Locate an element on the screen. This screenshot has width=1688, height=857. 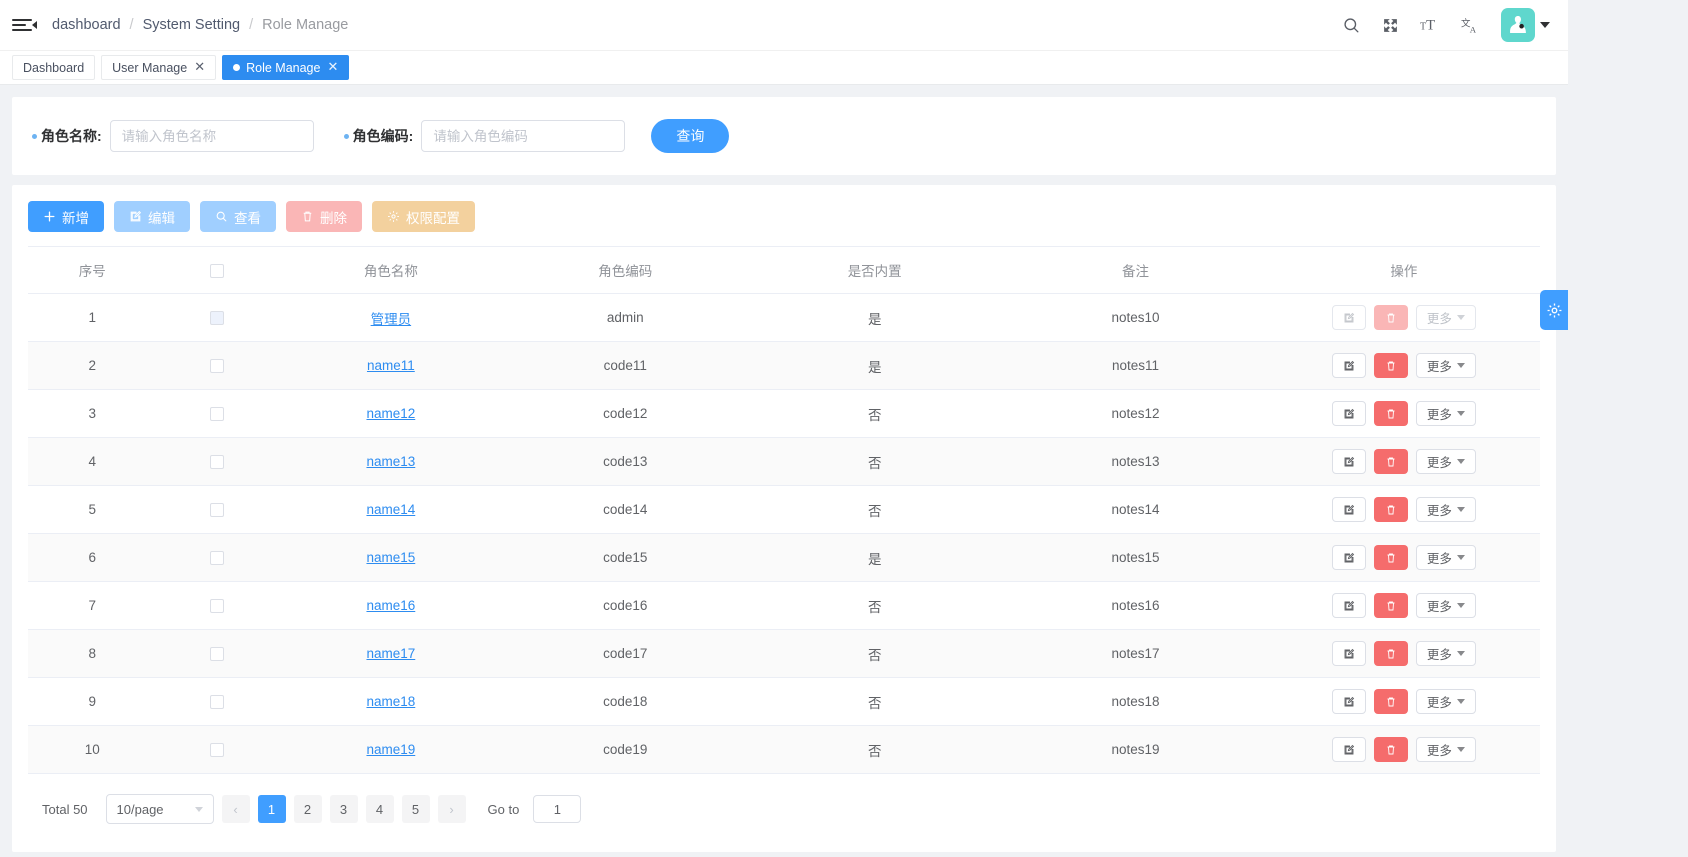
chevron-down-icon is located at coordinates (1545, 25).